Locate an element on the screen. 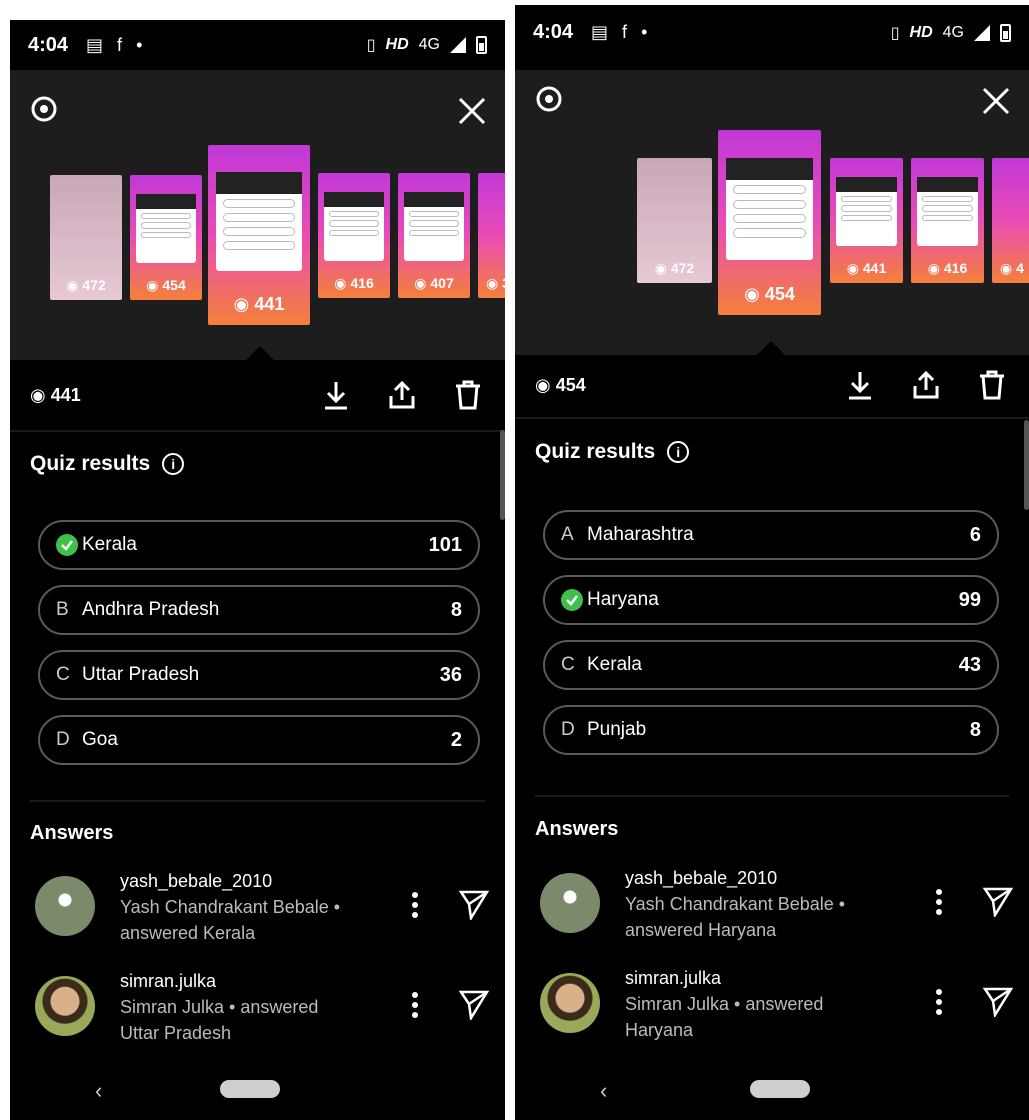  quiz-results-heading: Quiz results i is located at coordinates (107, 464).